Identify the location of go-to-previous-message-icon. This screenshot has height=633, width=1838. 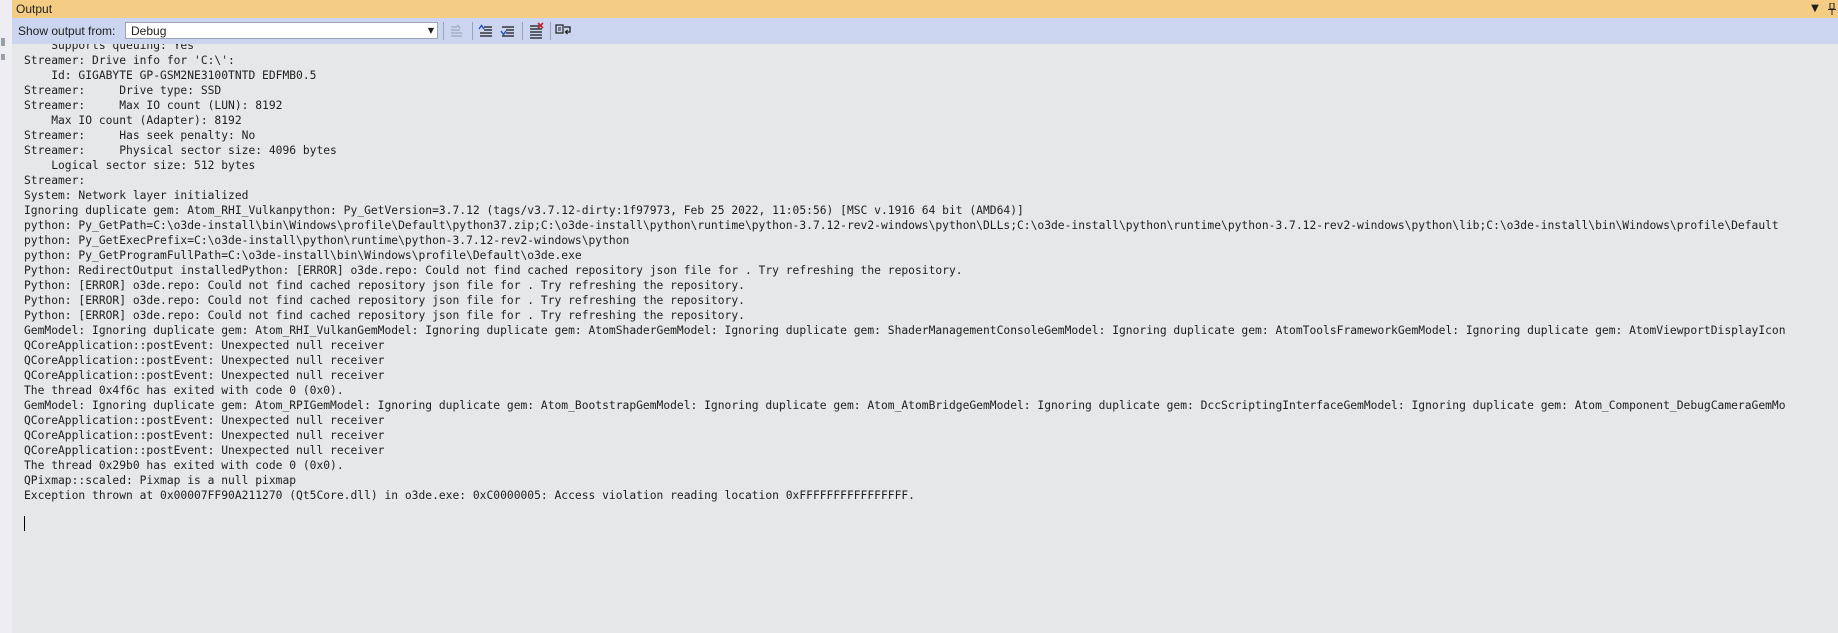
(486, 31).